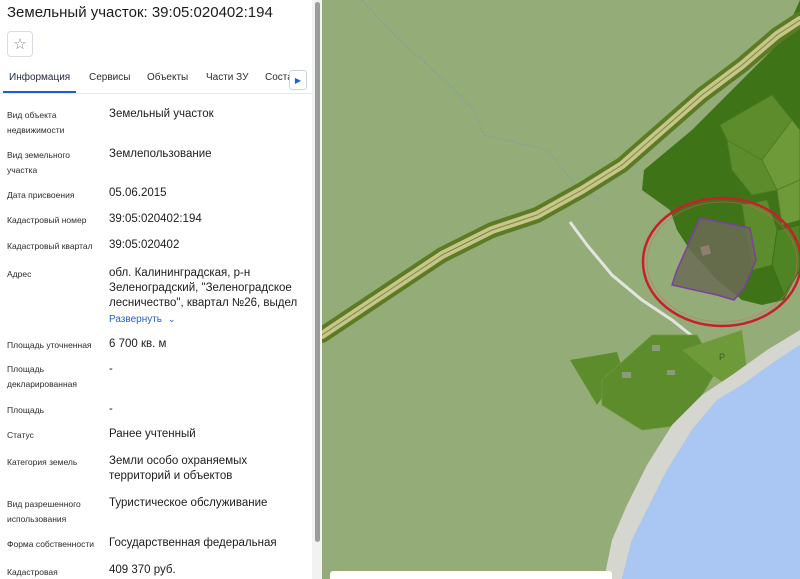  I want to click on tabs-next-button: ▶, so click(298, 80).